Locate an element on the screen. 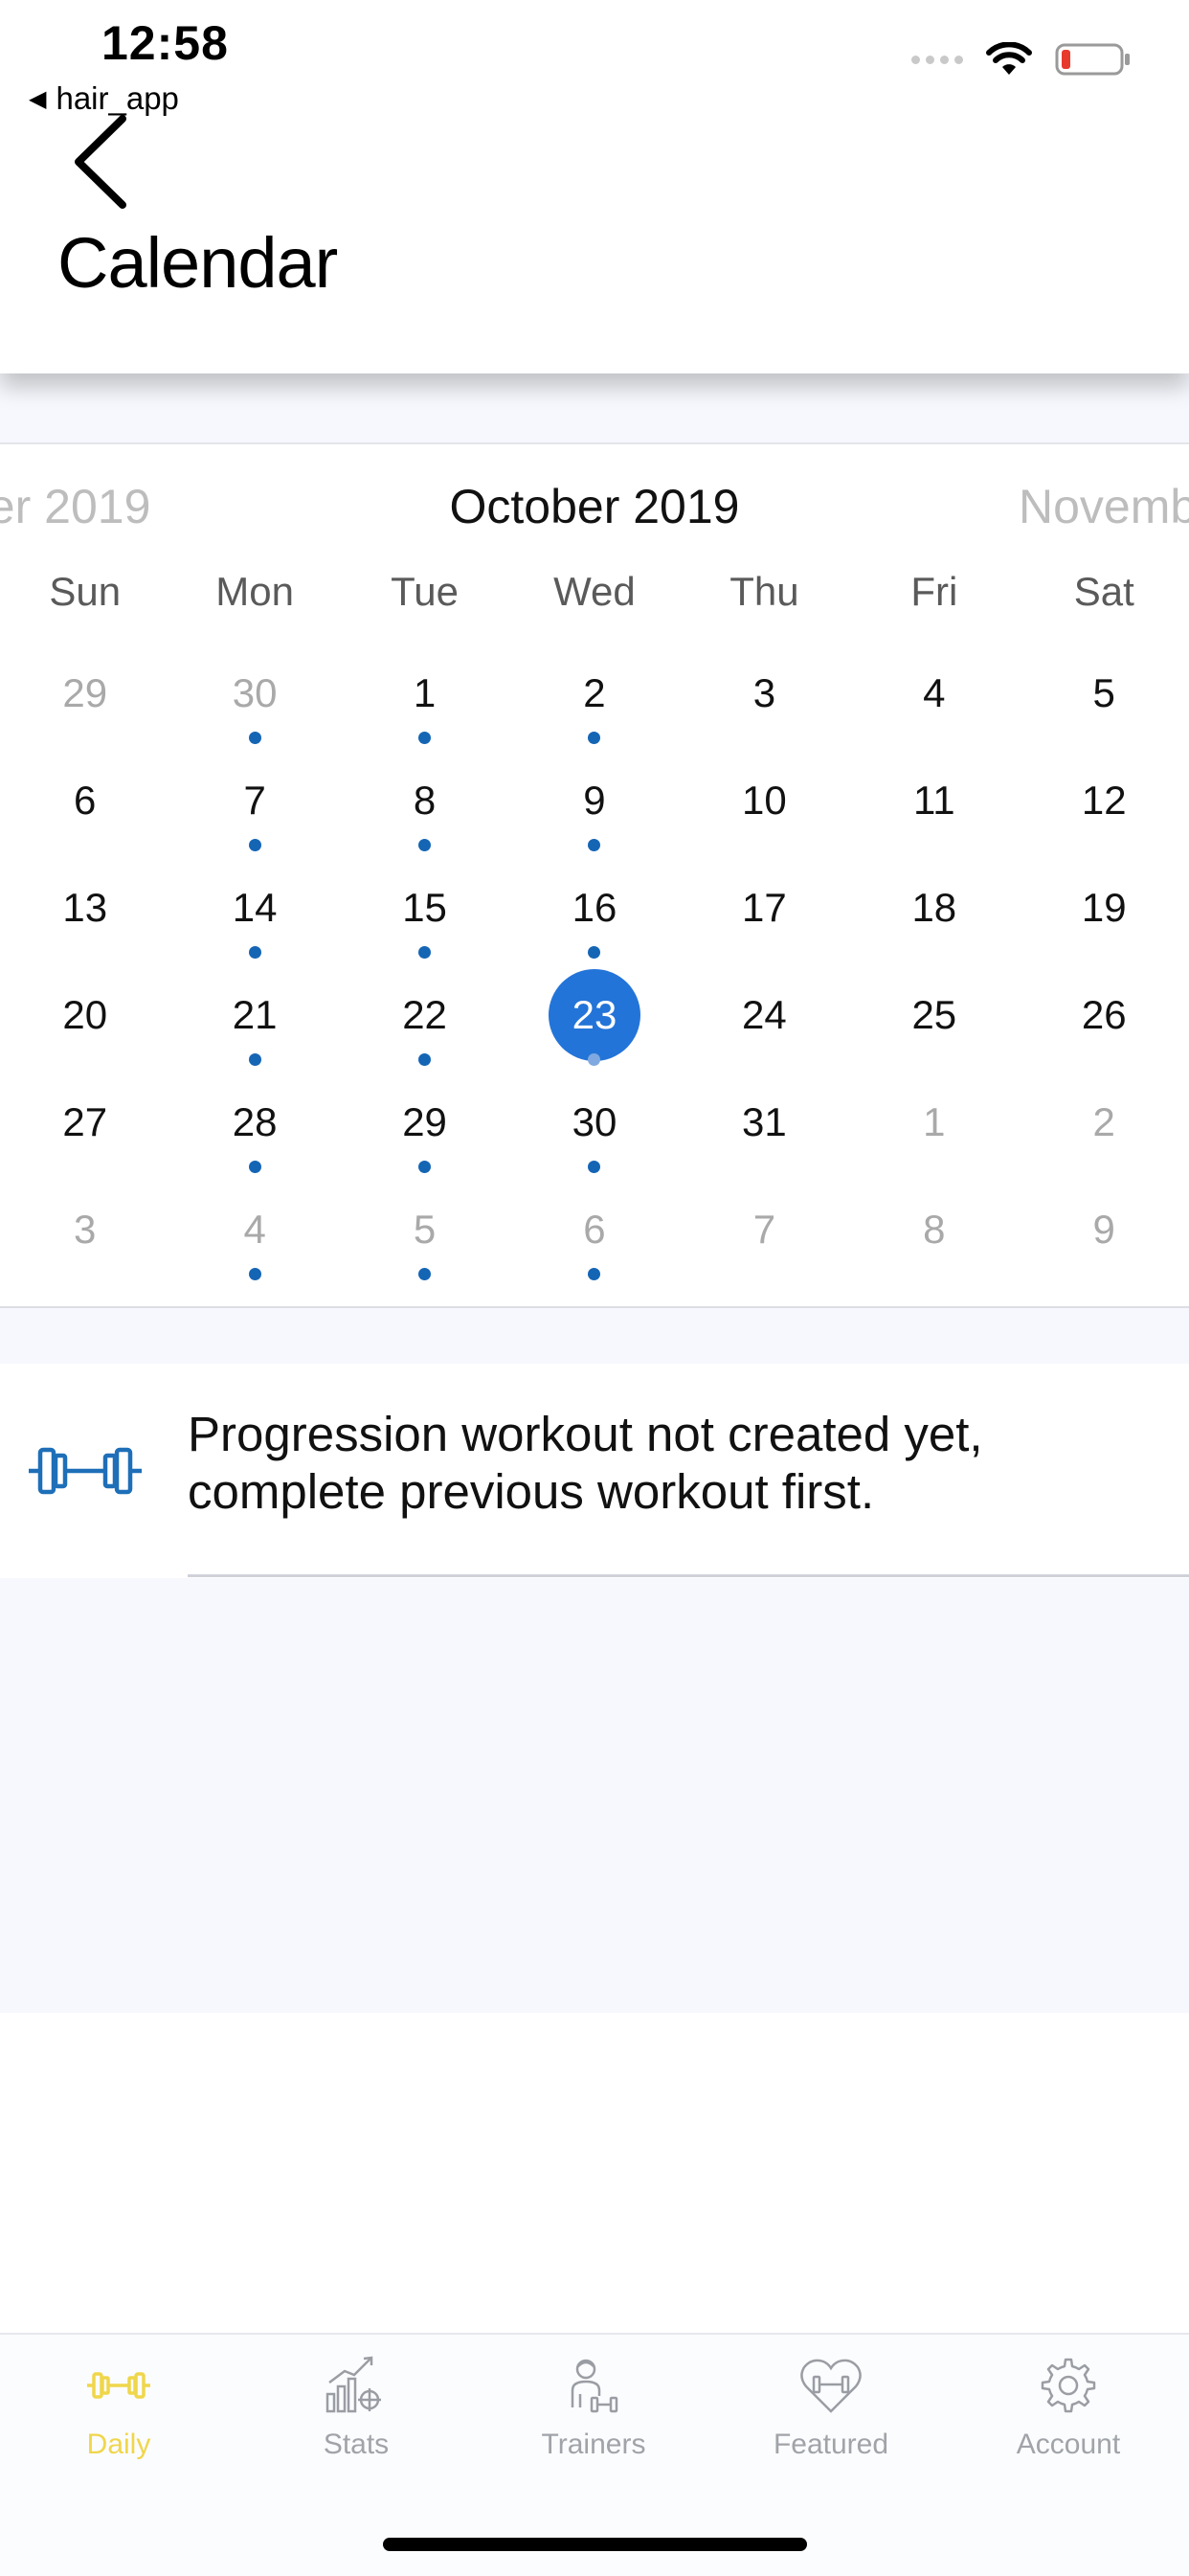 The width and height of the screenshot is (1189, 2576). calendar-day: 26 is located at coordinates (1104, 1022).